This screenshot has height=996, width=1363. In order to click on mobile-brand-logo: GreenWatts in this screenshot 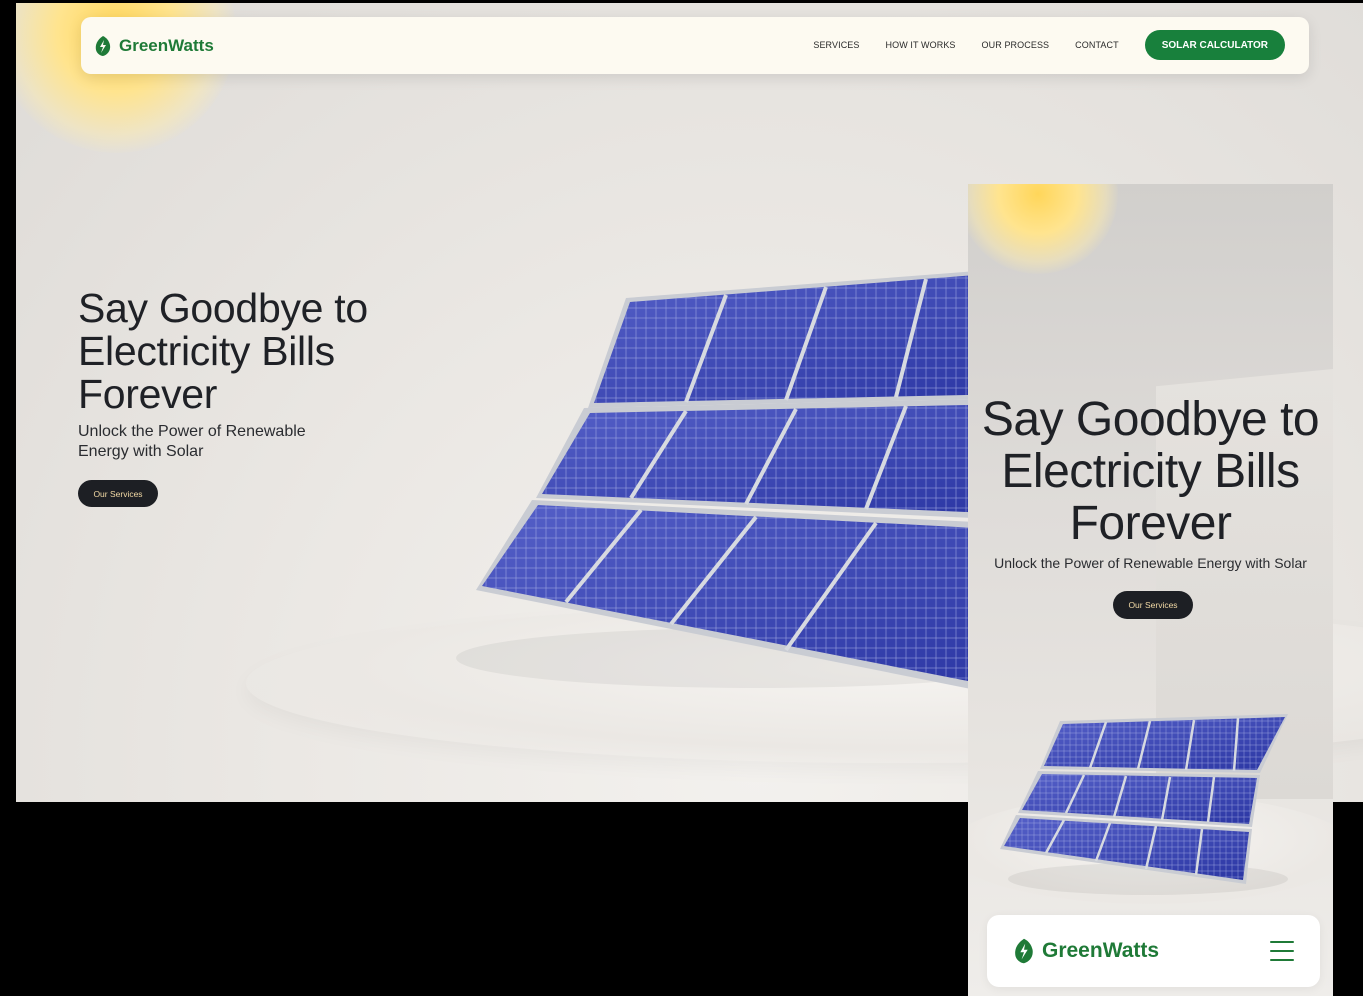, I will do `click(1086, 951)`.